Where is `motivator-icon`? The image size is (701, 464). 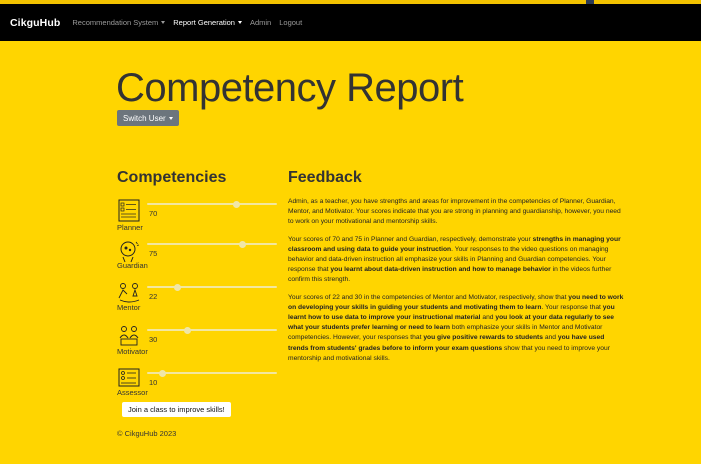 motivator-icon is located at coordinates (129, 336).